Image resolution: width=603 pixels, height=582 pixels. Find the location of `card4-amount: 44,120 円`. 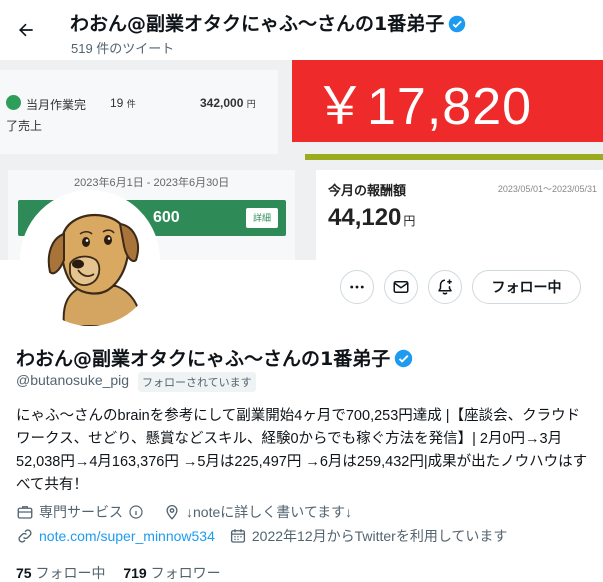

card4-amount: 44,120 円 is located at coordinates (371, 218).